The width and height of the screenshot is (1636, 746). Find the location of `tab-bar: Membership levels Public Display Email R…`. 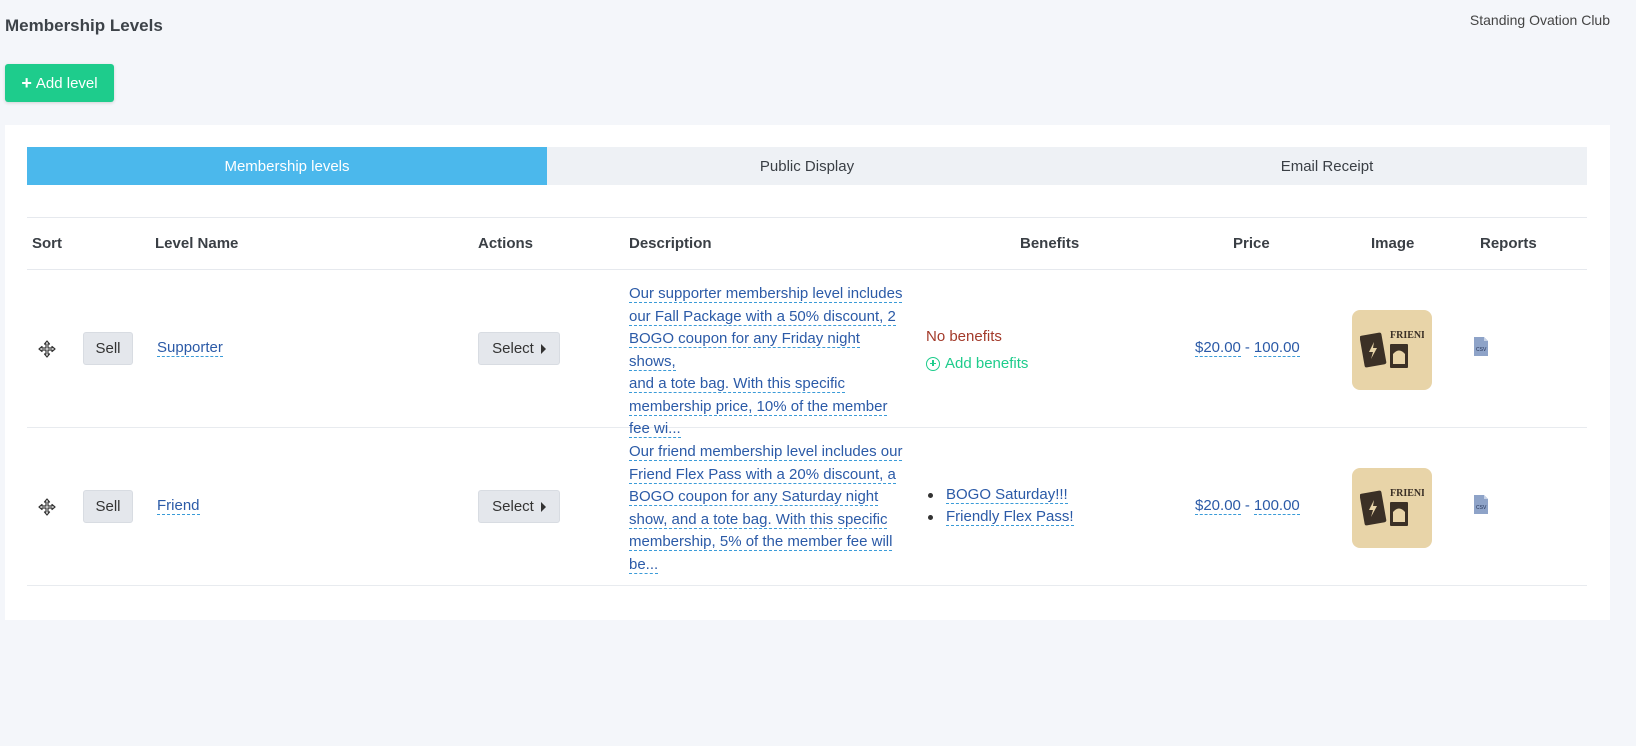

tab-bar: Membership levels Public Display Email R… is located at coordinates (807, 166).